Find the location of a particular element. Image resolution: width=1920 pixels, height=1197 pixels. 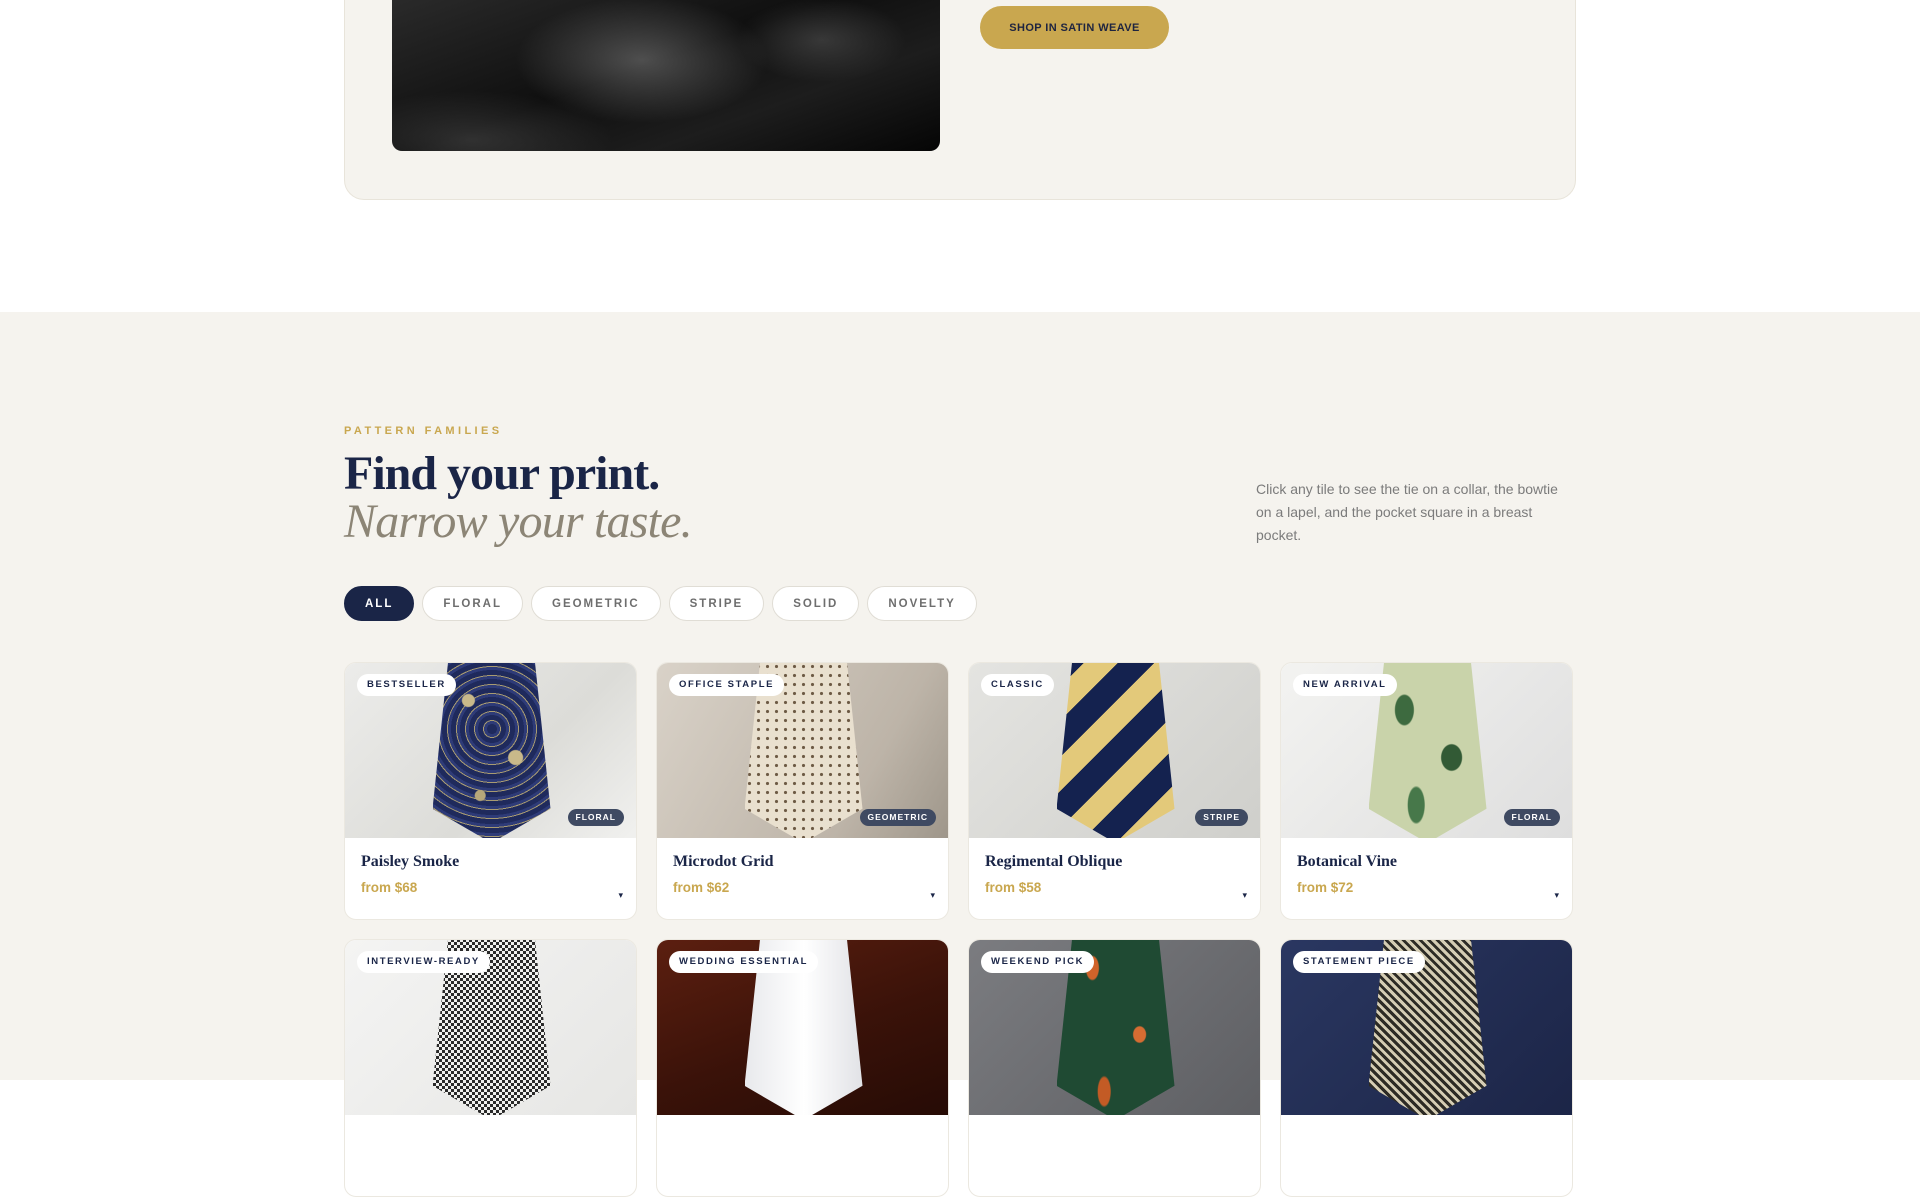

filter-novelty: NOVELTY is located at coordinates (922, 603).